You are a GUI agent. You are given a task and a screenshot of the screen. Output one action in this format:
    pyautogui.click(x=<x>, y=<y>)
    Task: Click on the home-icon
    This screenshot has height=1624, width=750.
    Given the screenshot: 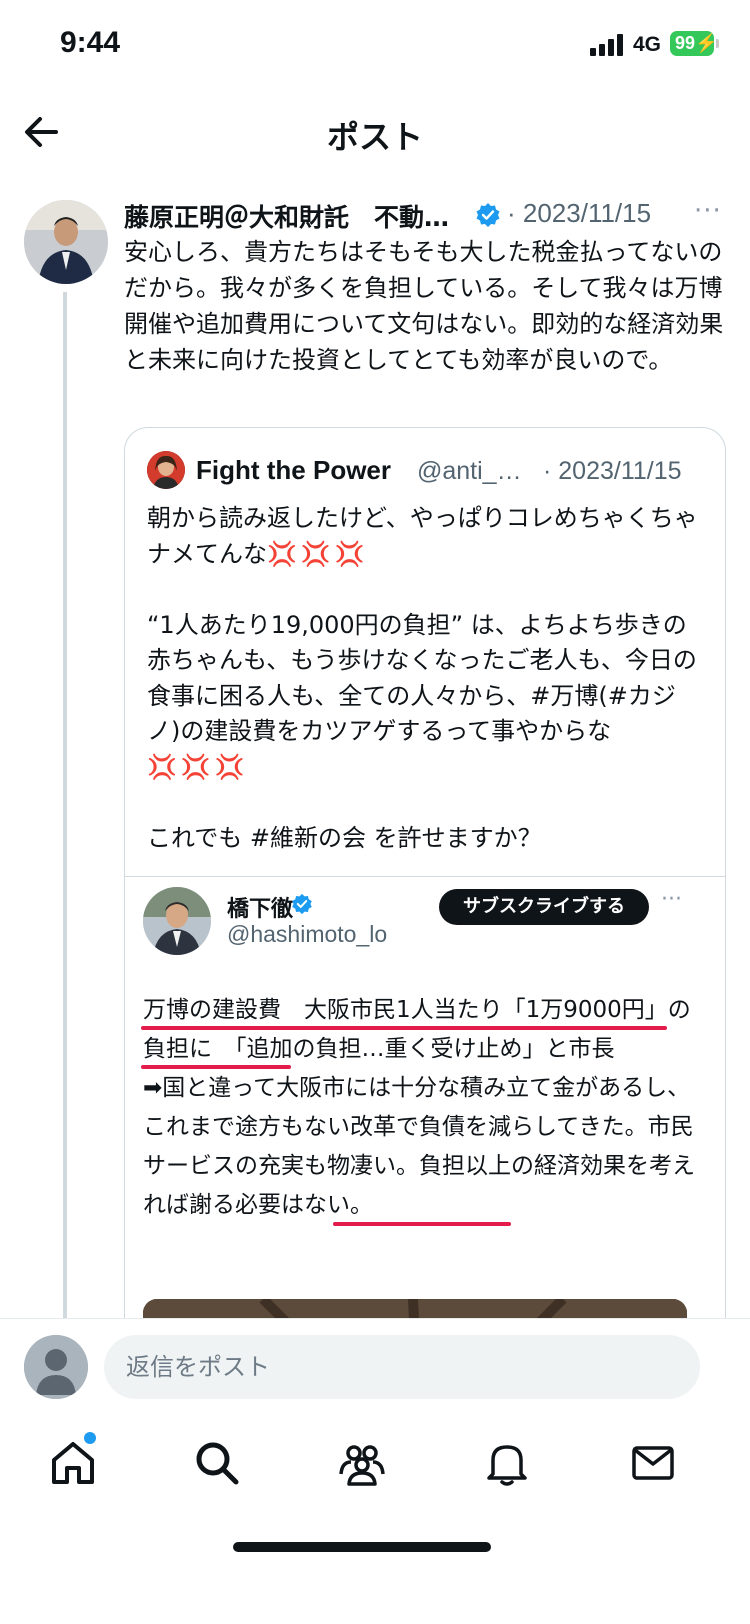 What is the action you would take?
    pyautogui.click(x=73, y=1463)
    